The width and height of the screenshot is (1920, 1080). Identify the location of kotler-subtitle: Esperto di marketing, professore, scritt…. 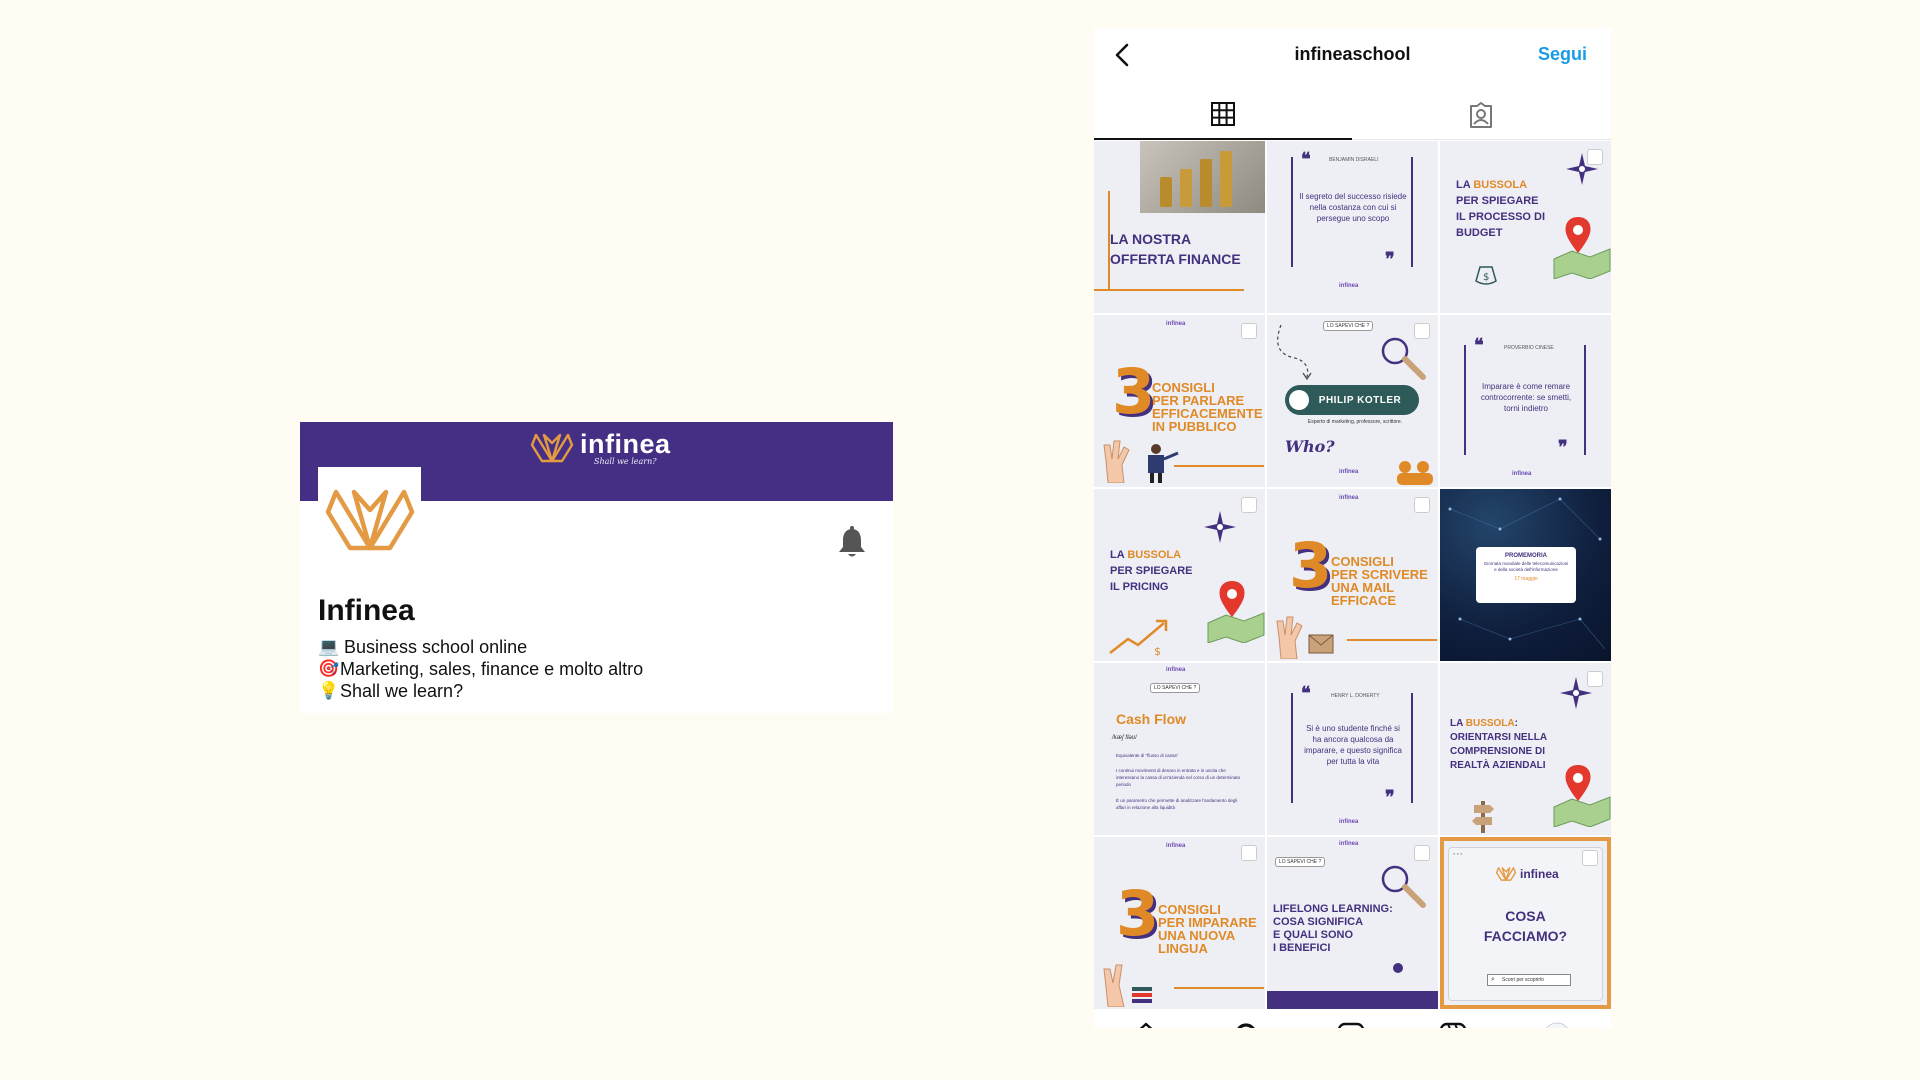
(1355, 422).